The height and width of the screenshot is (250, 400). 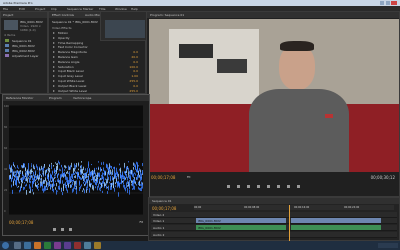 I want to click on tab-effect-controls: Effect Controls, so click(x=63, y=15).